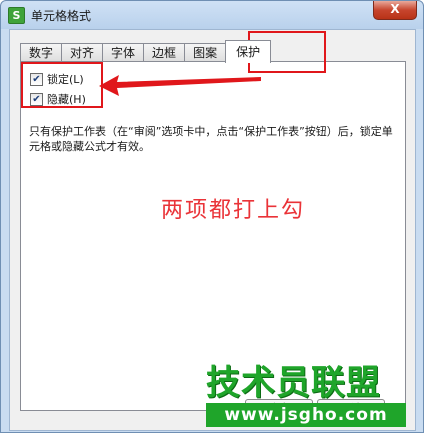  I want to click on tab-pattern: 图案, so click(205, 53).